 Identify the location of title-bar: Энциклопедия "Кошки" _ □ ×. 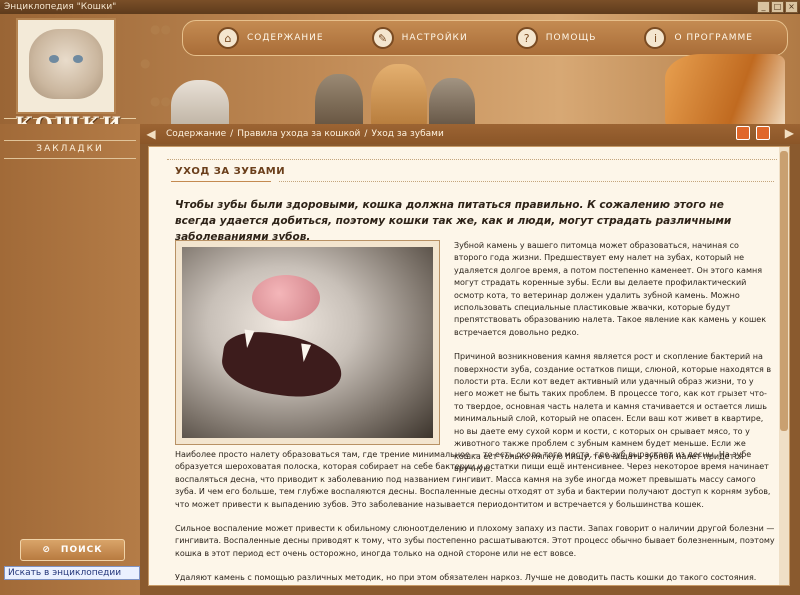
(400, 7).